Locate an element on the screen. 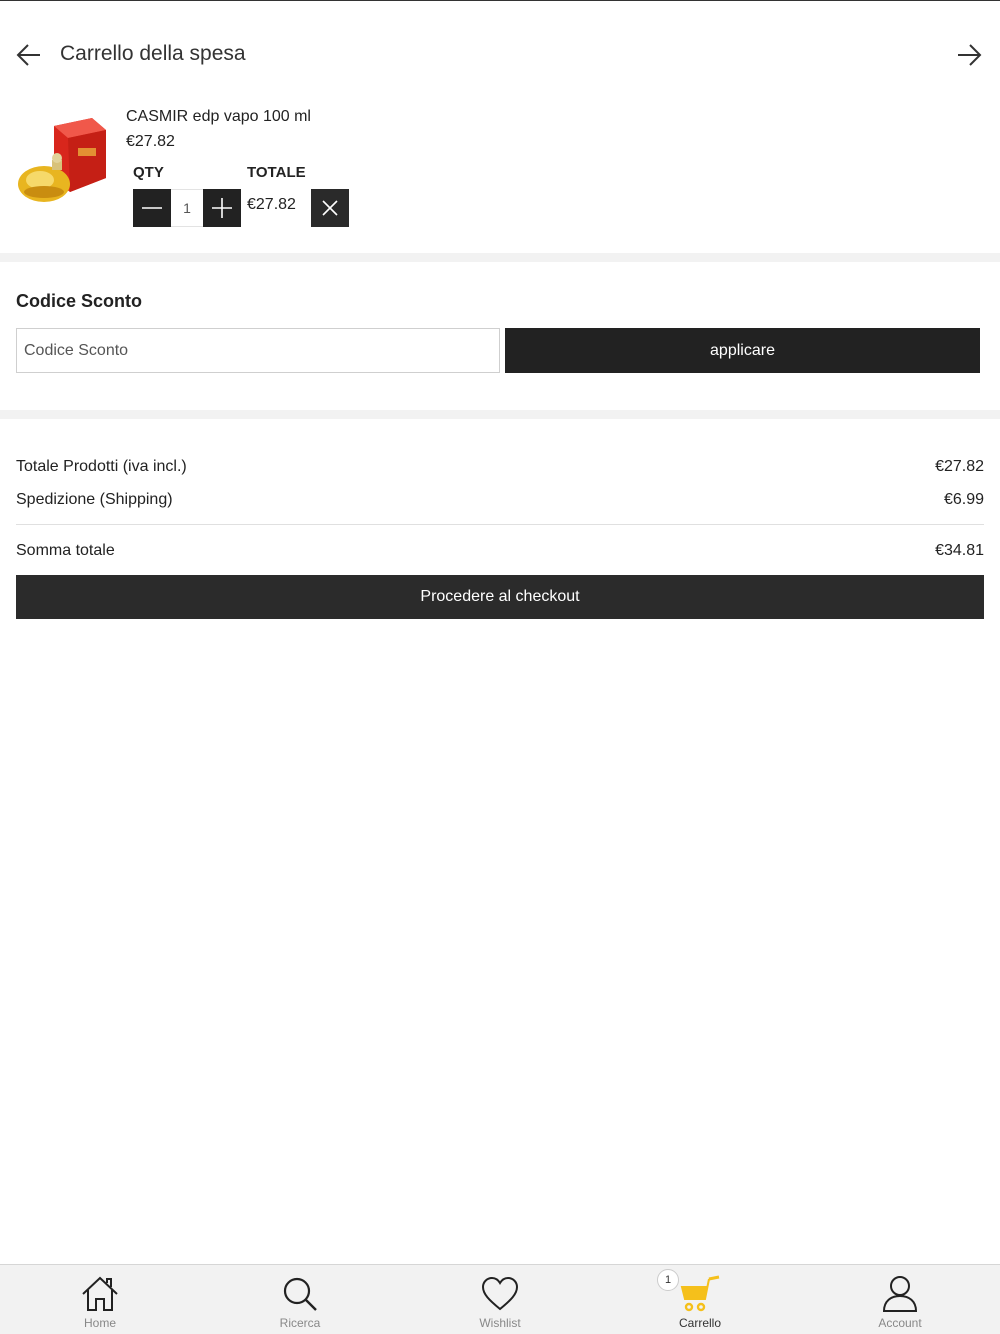 The image size is (1000, 1334). shipping-value: €6.99 is located at coordinates (963, 499).